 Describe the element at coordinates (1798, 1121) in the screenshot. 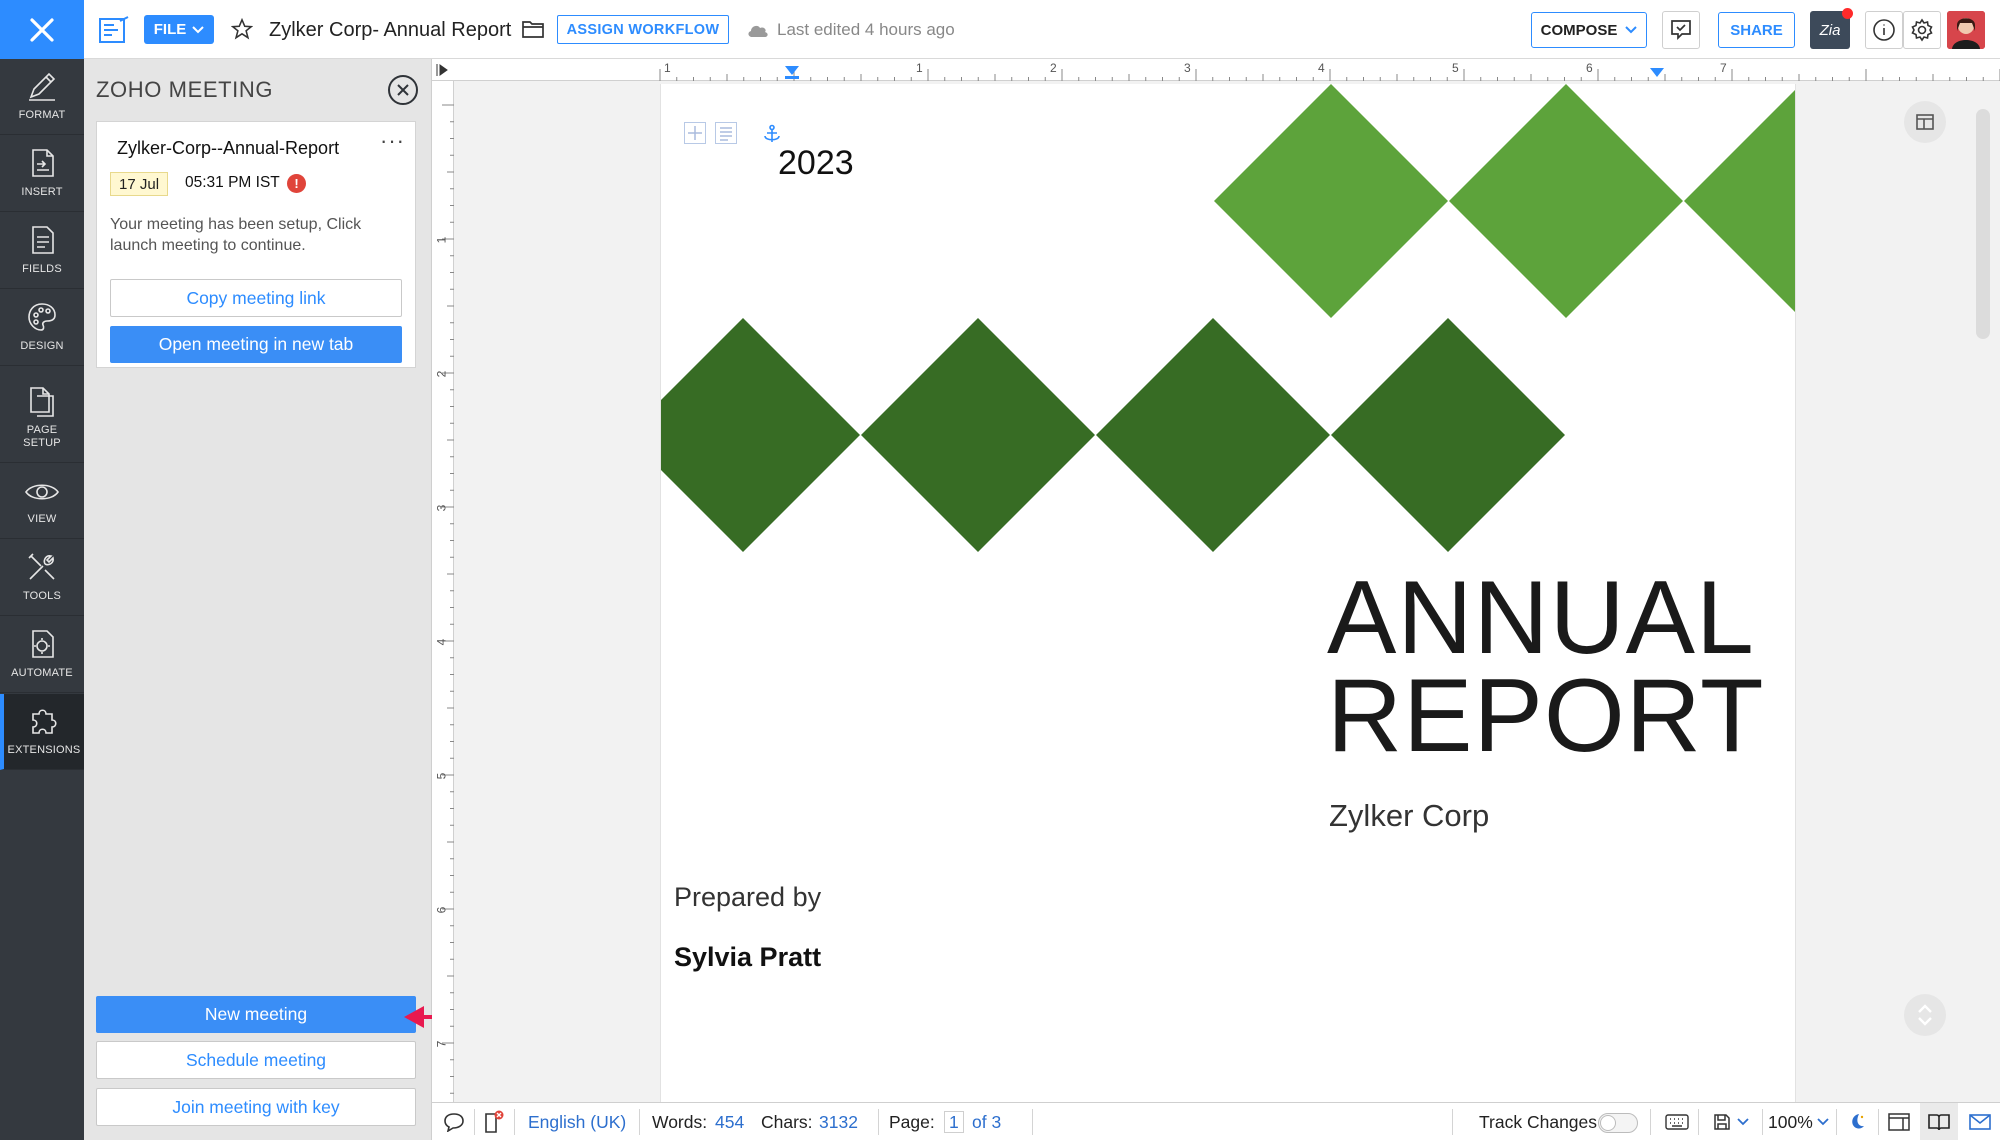

I see `zoom-selector: 100%` at that location.